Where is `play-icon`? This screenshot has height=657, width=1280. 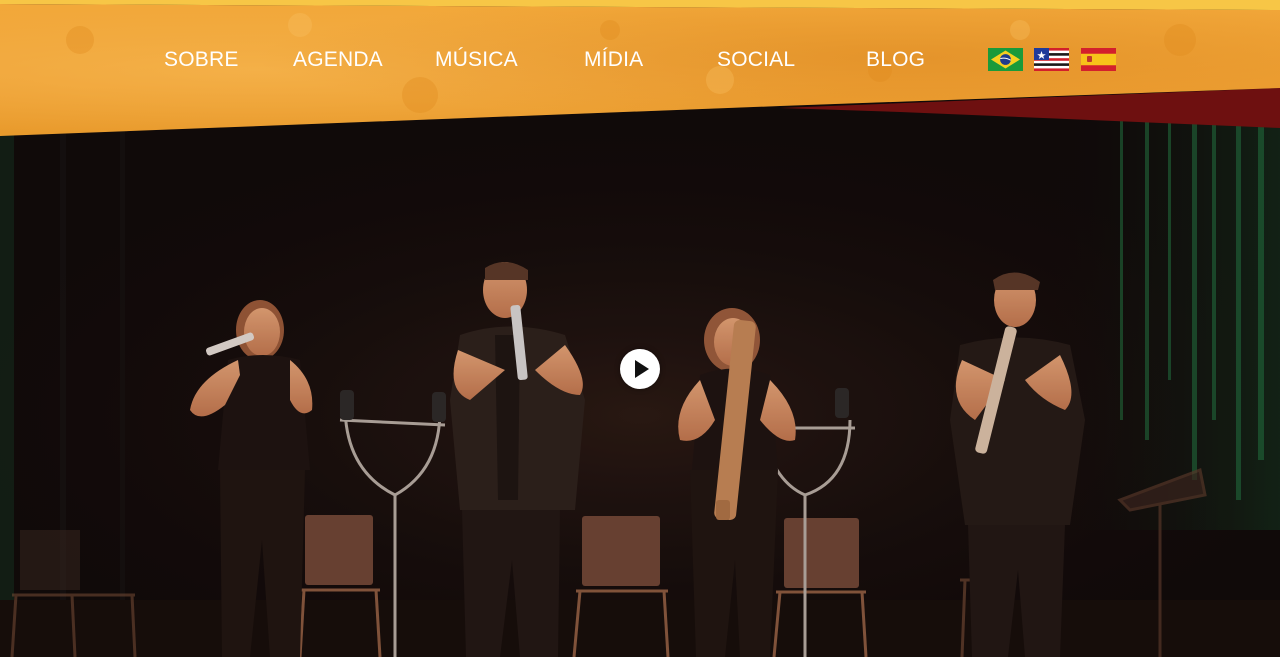
play-icon is located at coordinates (642, 369).